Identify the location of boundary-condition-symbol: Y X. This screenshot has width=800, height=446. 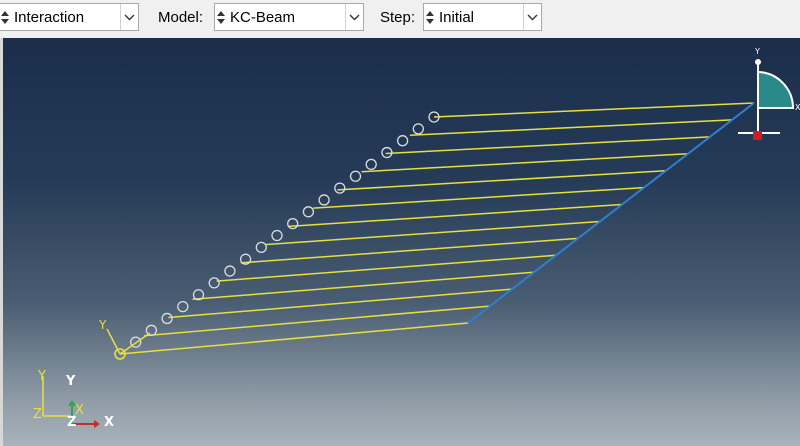
(769, 93).